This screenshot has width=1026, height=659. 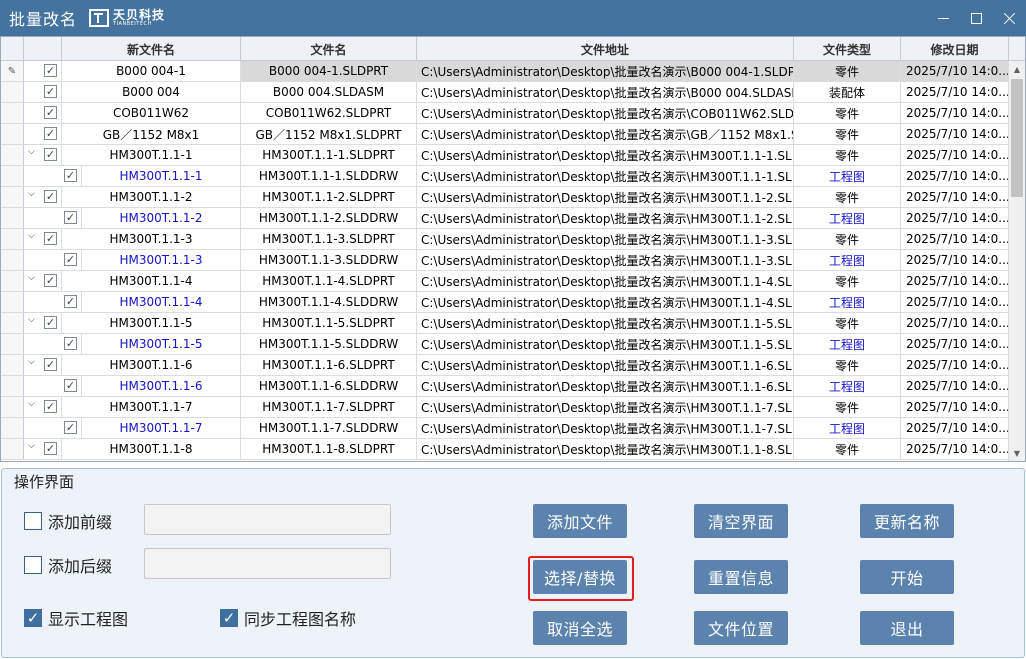 I want to click on file-location-button: 文件位置, so click(x=741, y=628).